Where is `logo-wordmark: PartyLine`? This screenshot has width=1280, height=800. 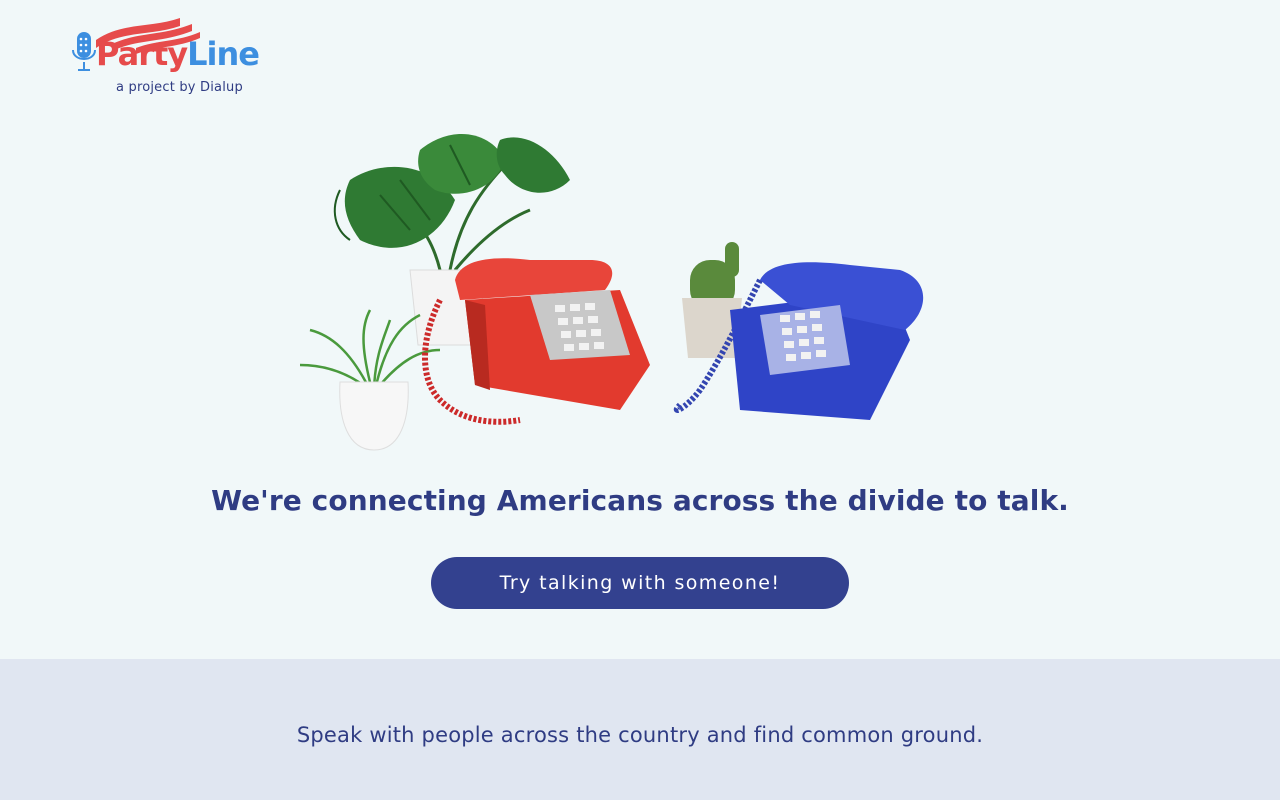
logo-wordmark: PartyLine is located at coordinates (178, 54).